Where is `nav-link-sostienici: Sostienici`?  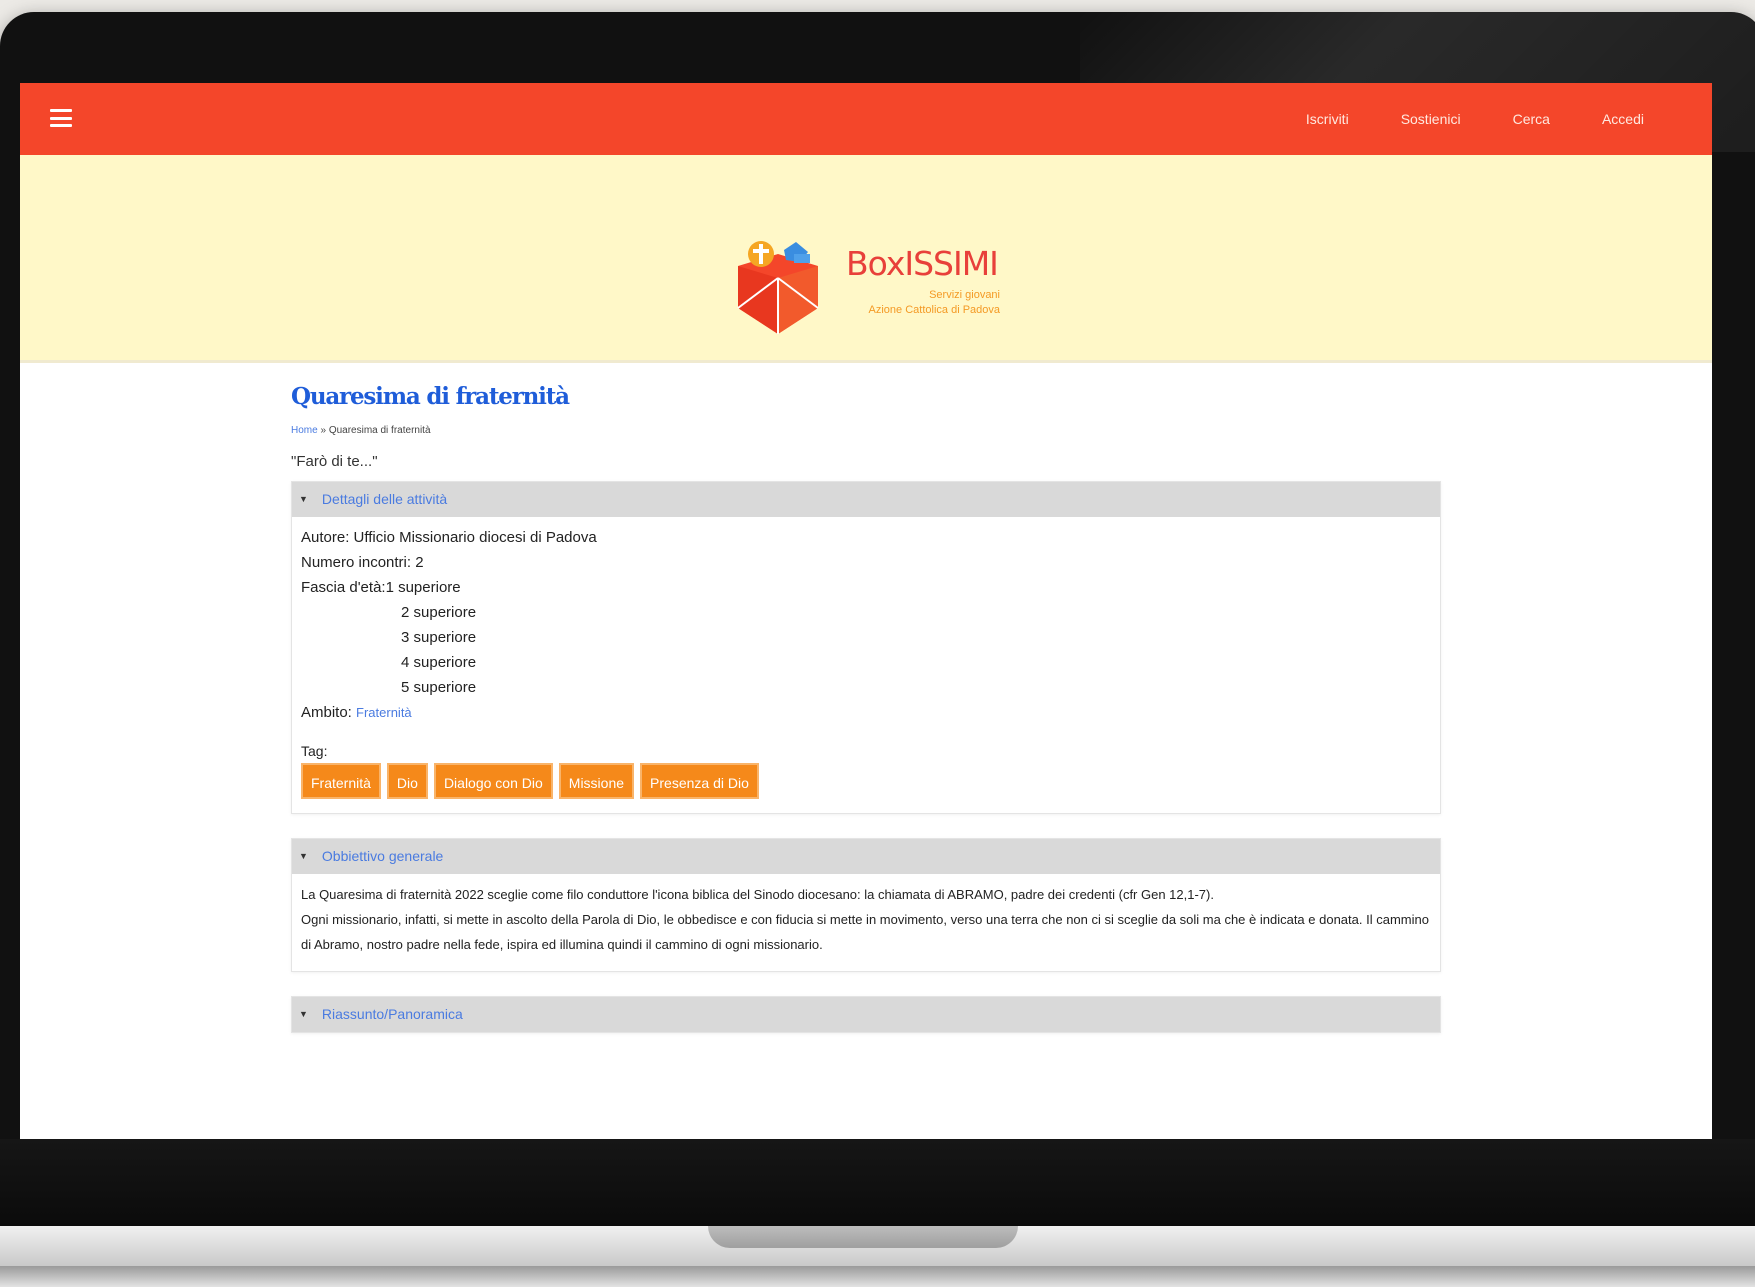 nav-link-sostienici: Sostienici is located at coordinates (1431, 119).